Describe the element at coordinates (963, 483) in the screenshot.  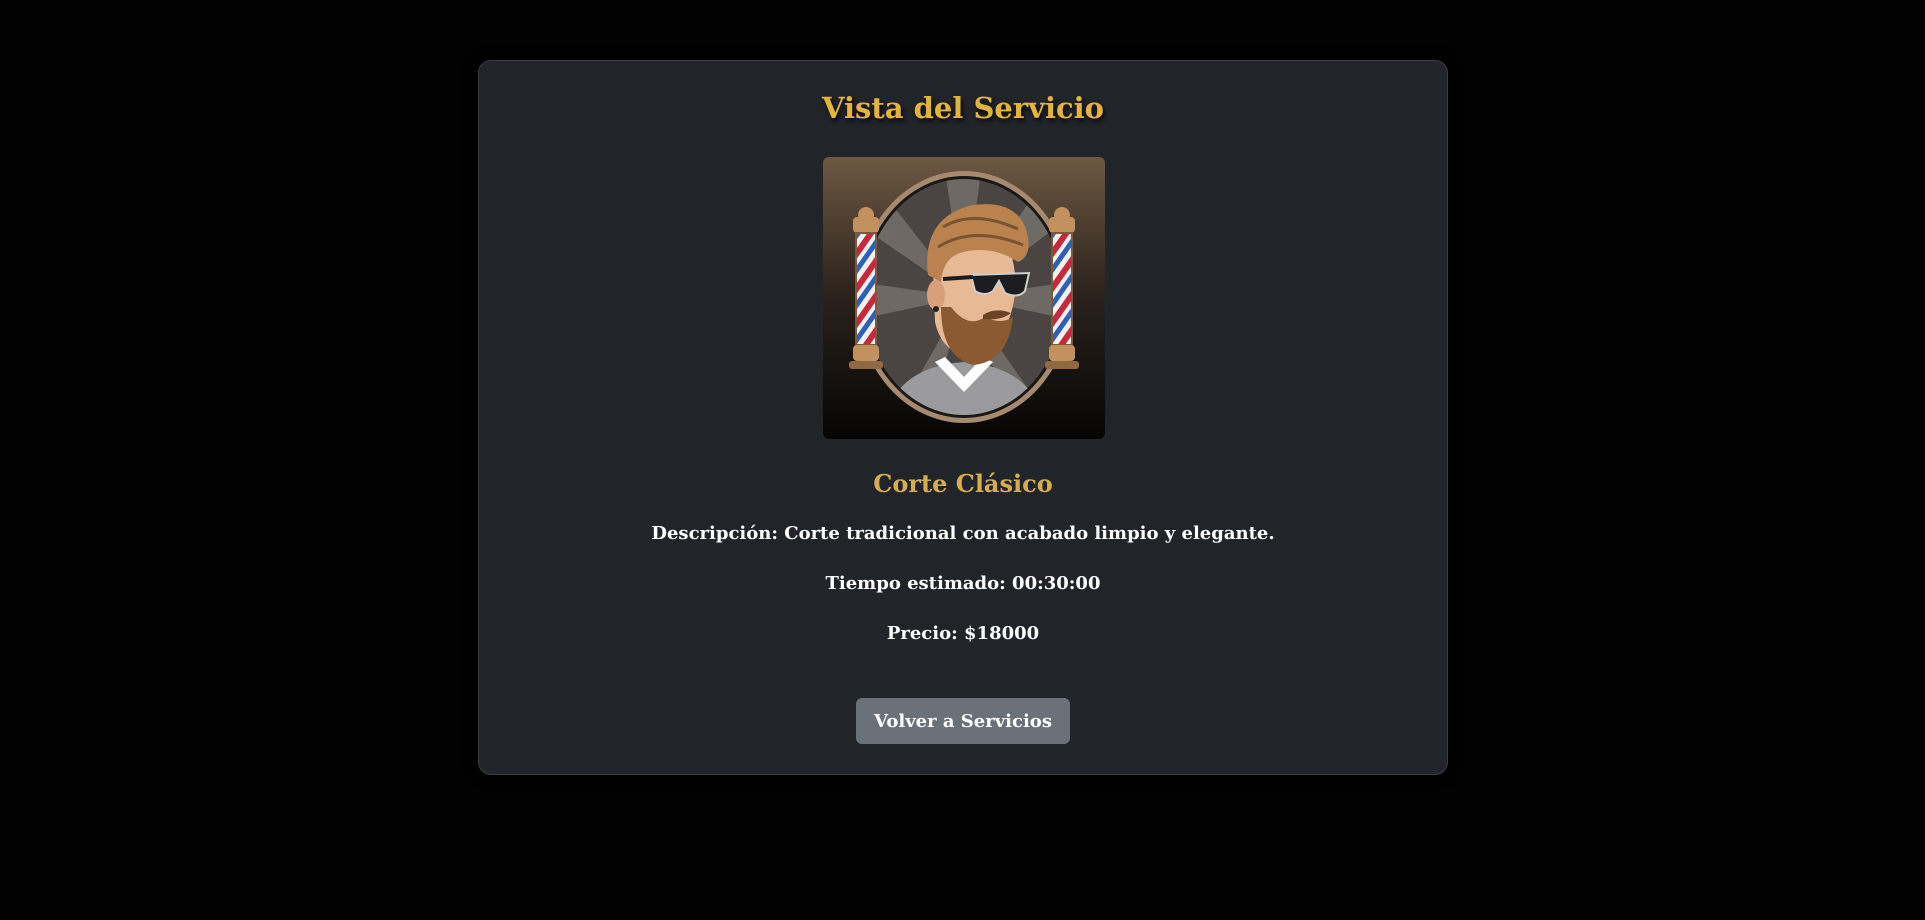
I see `service-name: Corte Clásico` at that location.